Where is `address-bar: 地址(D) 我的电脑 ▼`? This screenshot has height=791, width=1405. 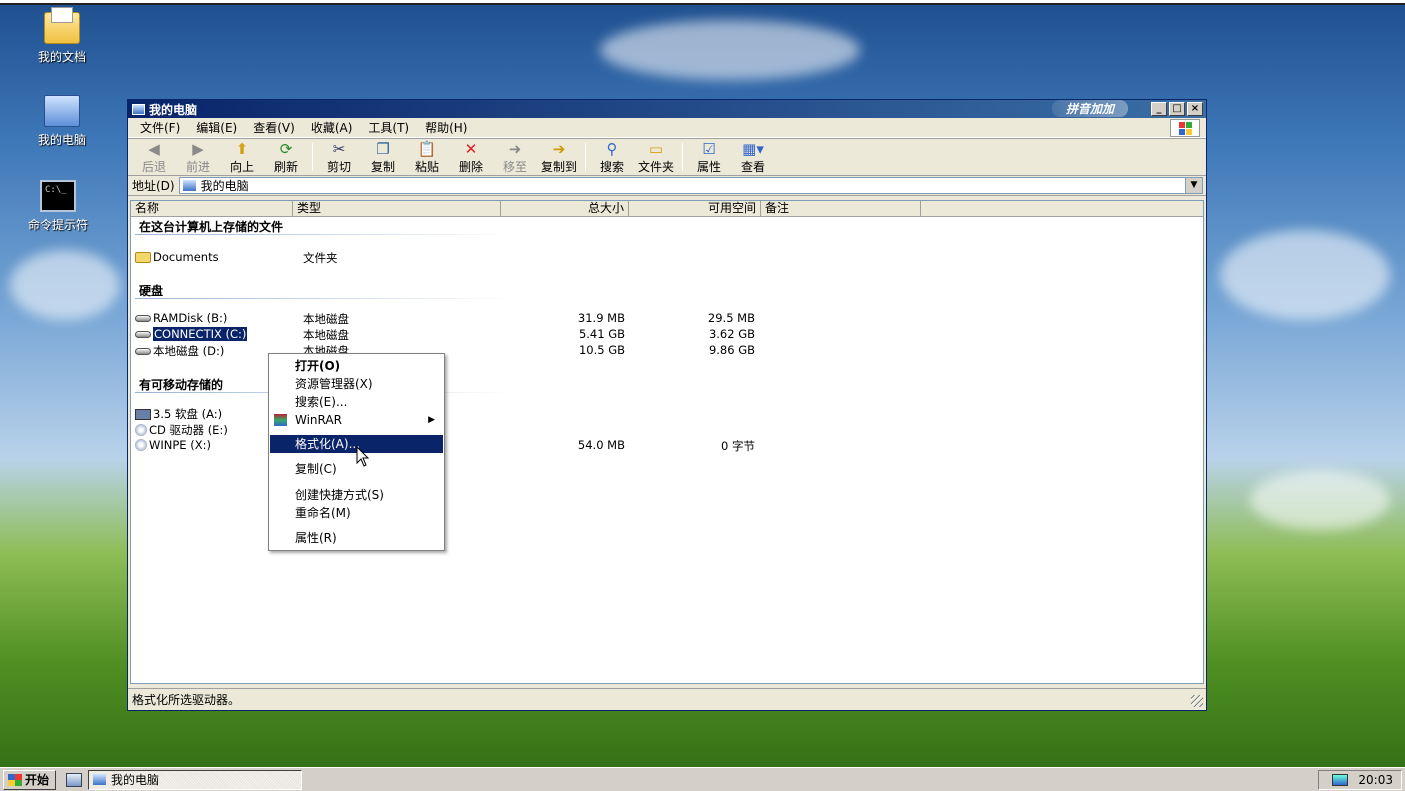
address-bar: 地址(D) 我的电脑 ▼ is located at coordinates (667, 186).